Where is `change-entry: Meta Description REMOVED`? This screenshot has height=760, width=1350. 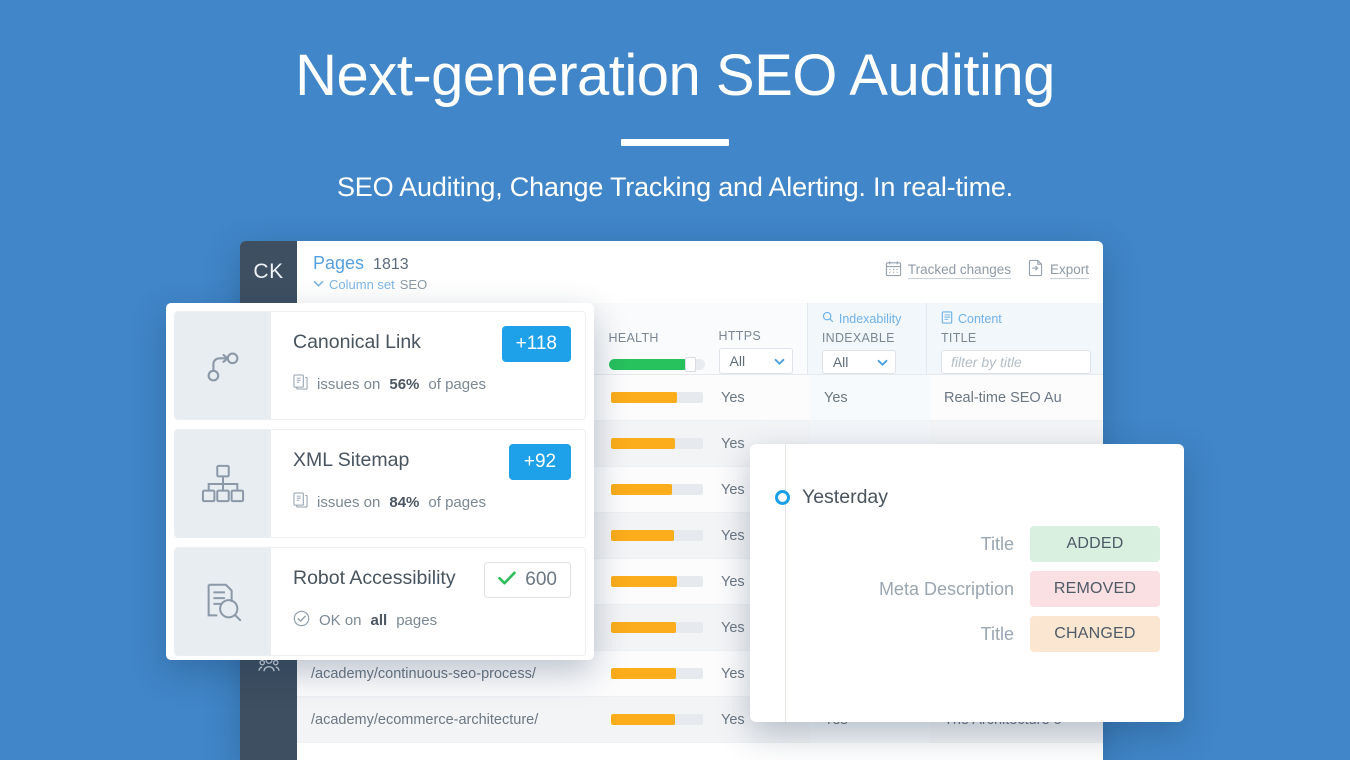
change-entry: Meta Description REMOVED is located at coordinates (981, 589).